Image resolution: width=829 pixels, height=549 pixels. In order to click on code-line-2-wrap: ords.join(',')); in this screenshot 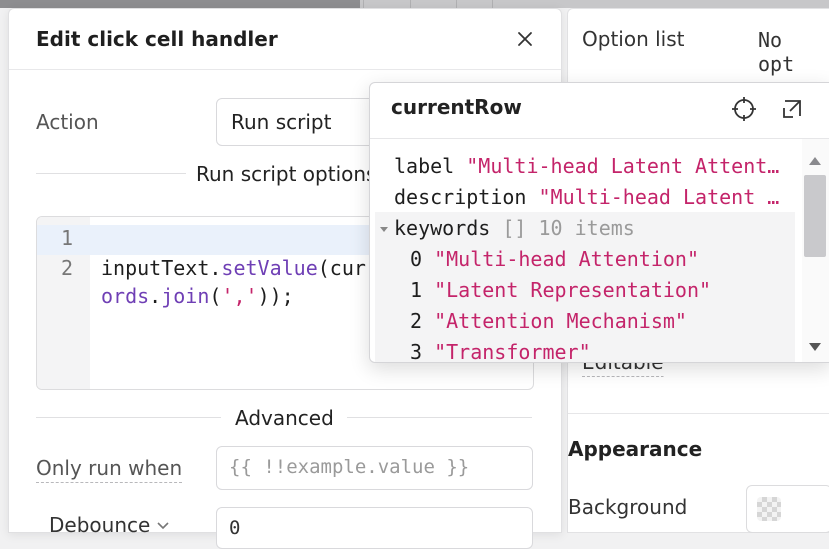, I will do `click(197, 296)`.